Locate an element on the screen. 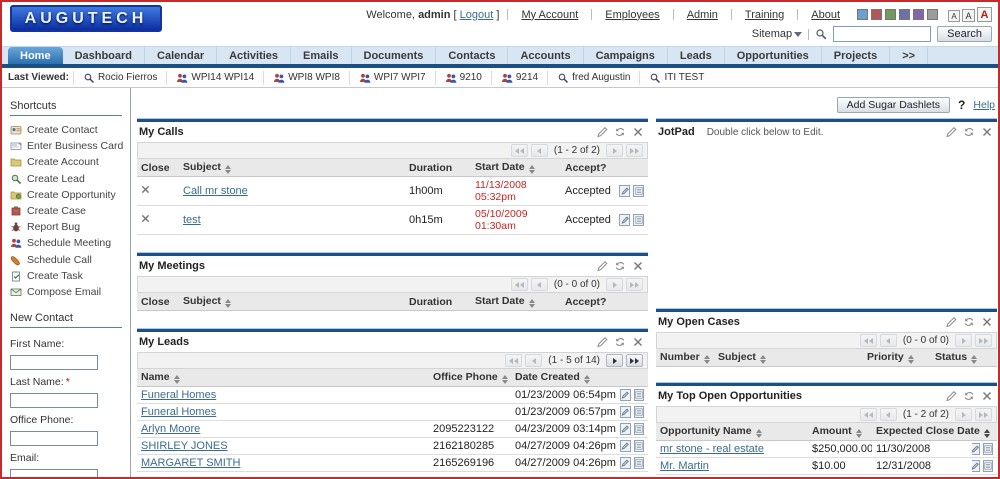 Image resolution: width=1000 pixels, height=479 pixels. search-icon is located at coordinates (821, 34).